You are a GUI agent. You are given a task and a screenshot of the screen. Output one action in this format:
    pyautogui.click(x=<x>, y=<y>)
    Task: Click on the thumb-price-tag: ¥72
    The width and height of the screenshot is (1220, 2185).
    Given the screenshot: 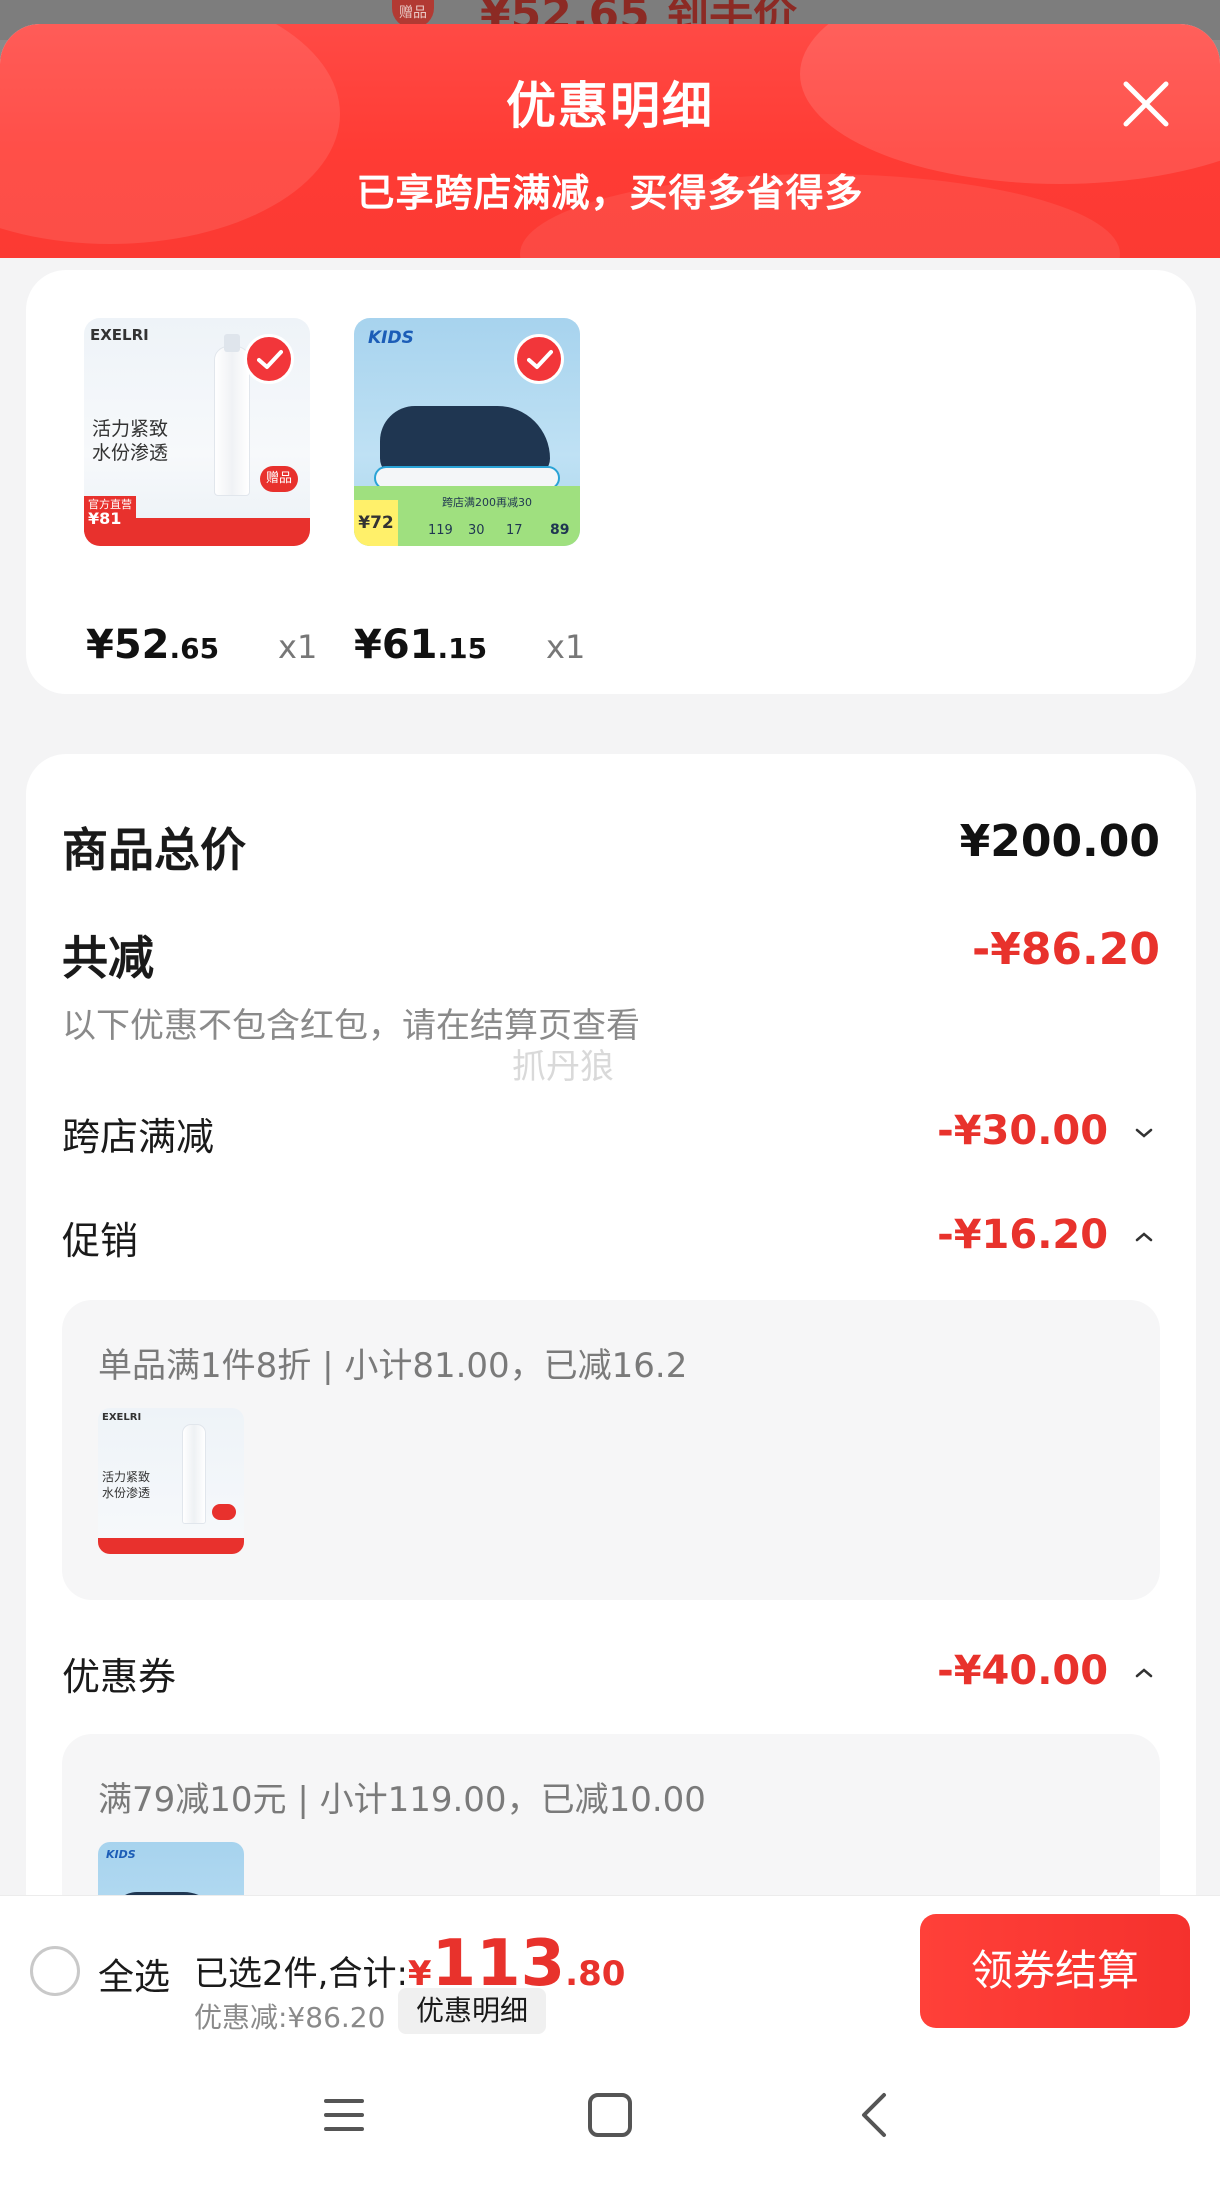 What is the action you would take?
    pyautogui.click(x=376, y=523)
    